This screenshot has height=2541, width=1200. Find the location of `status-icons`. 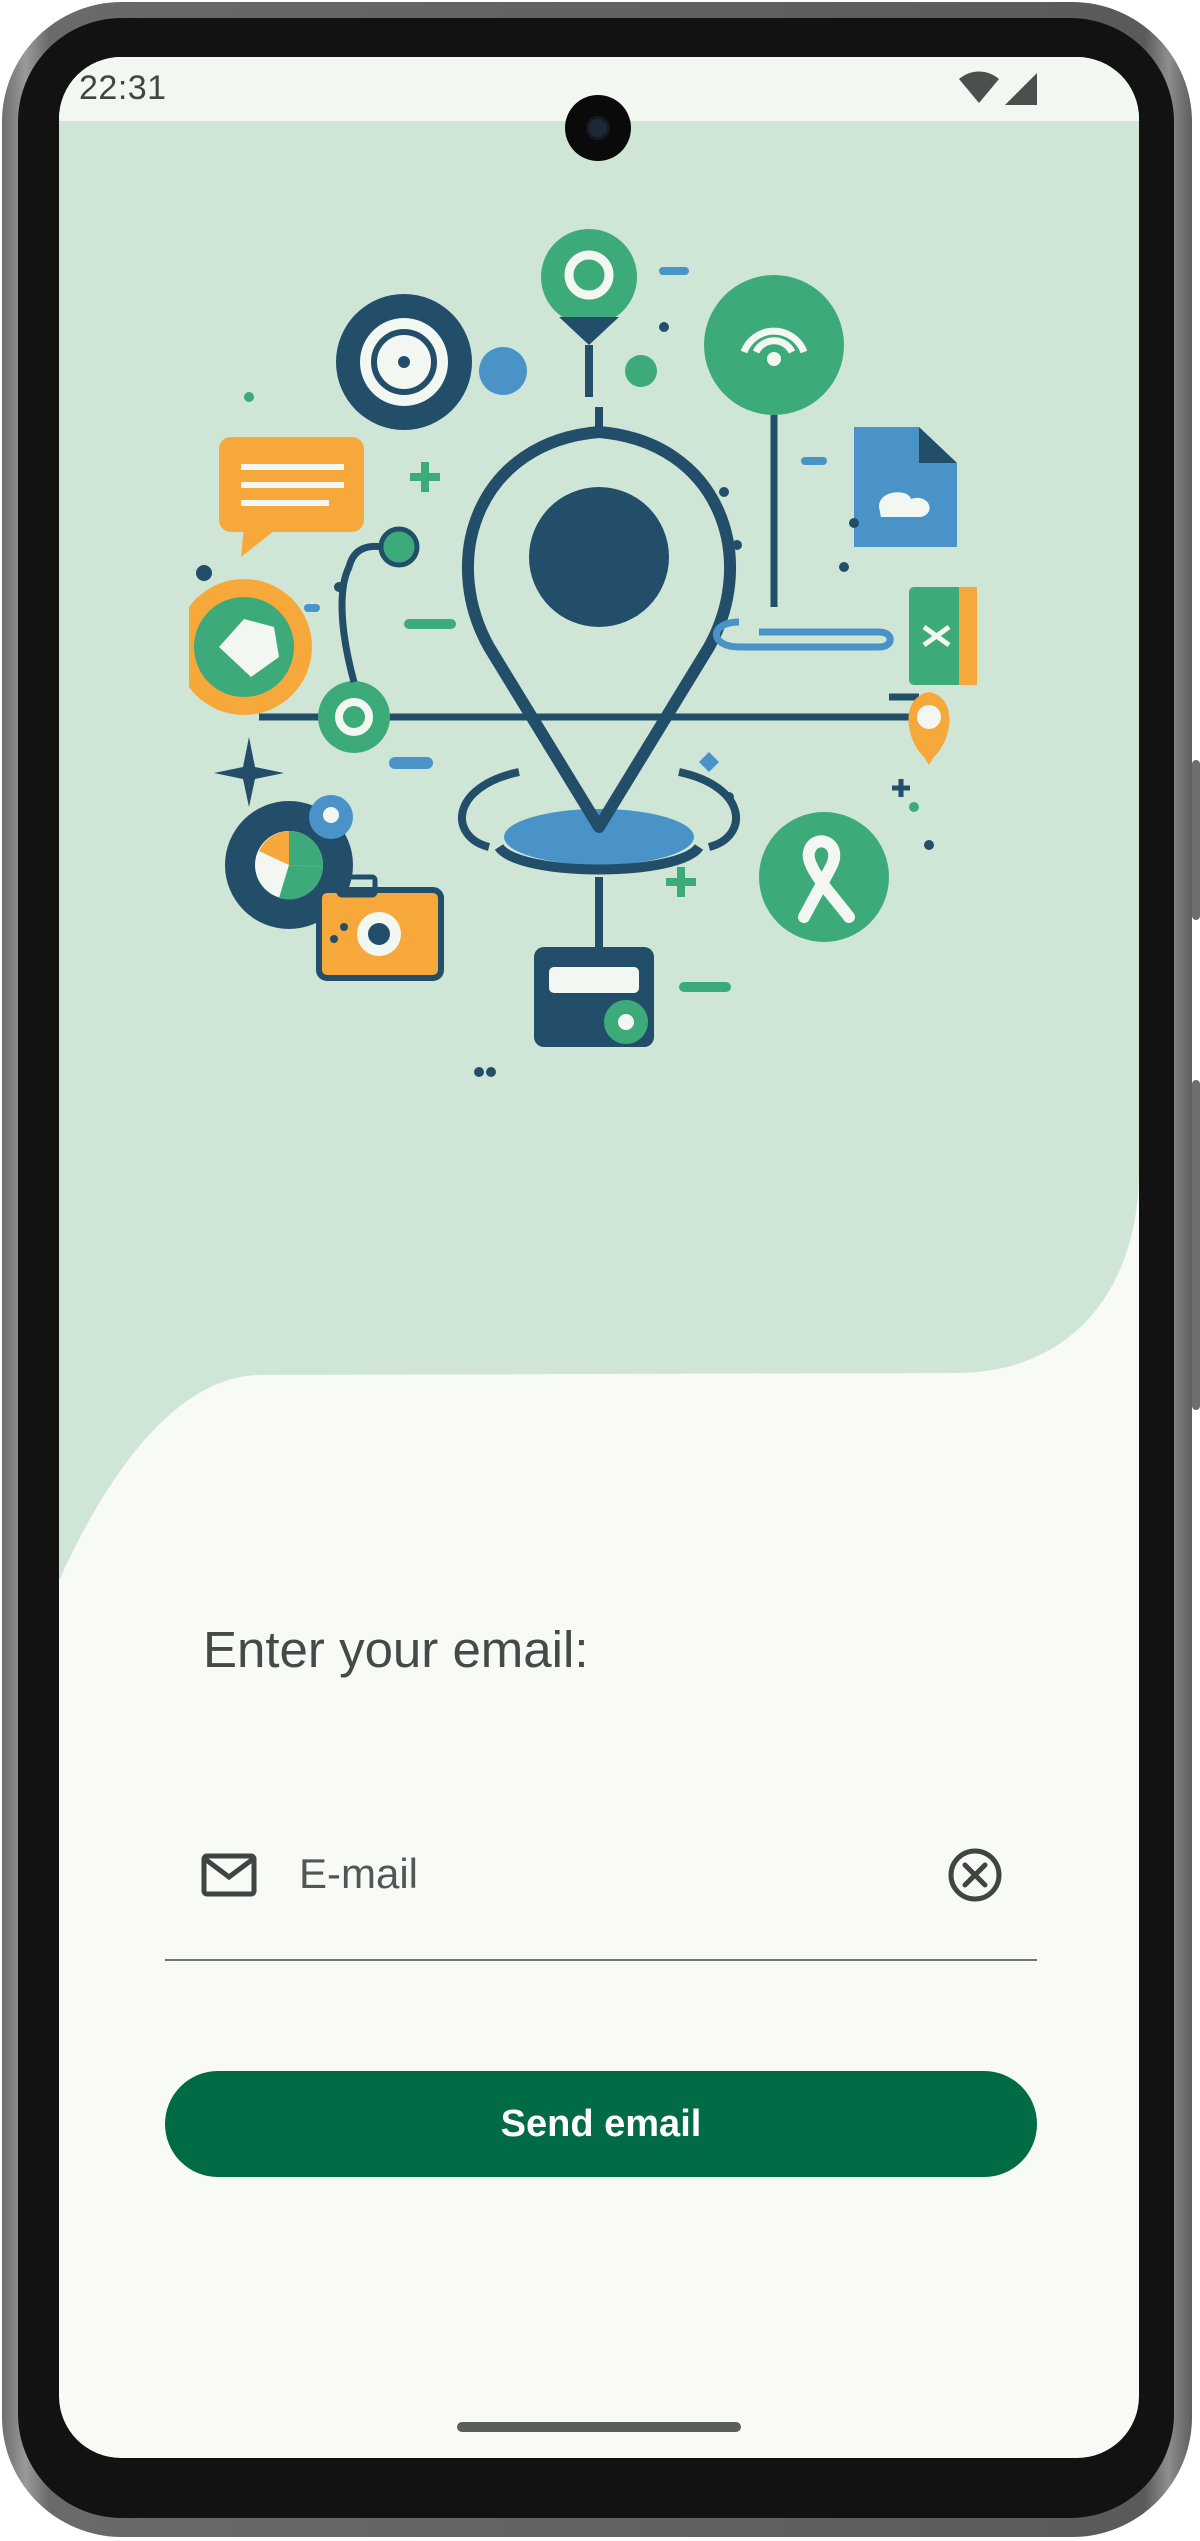

status-icons is located at coordinates (998, 88).